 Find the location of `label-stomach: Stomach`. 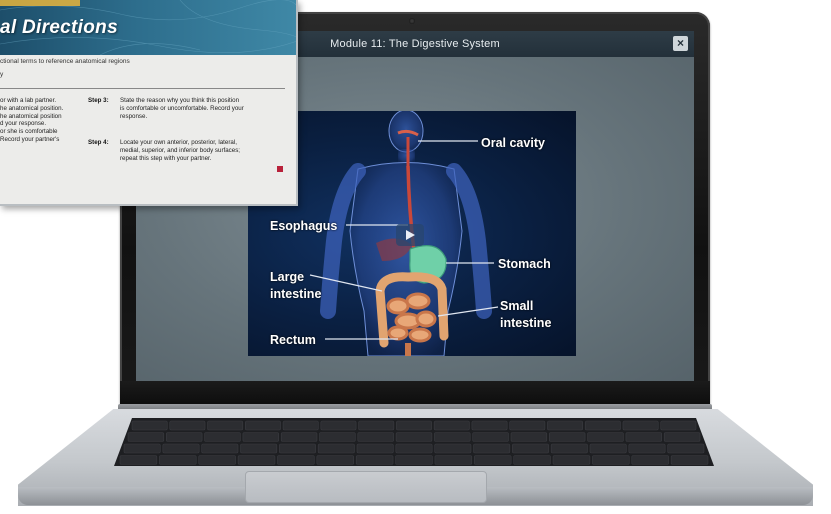

label-stomach: Stomach is located at coordinates (524, 264).